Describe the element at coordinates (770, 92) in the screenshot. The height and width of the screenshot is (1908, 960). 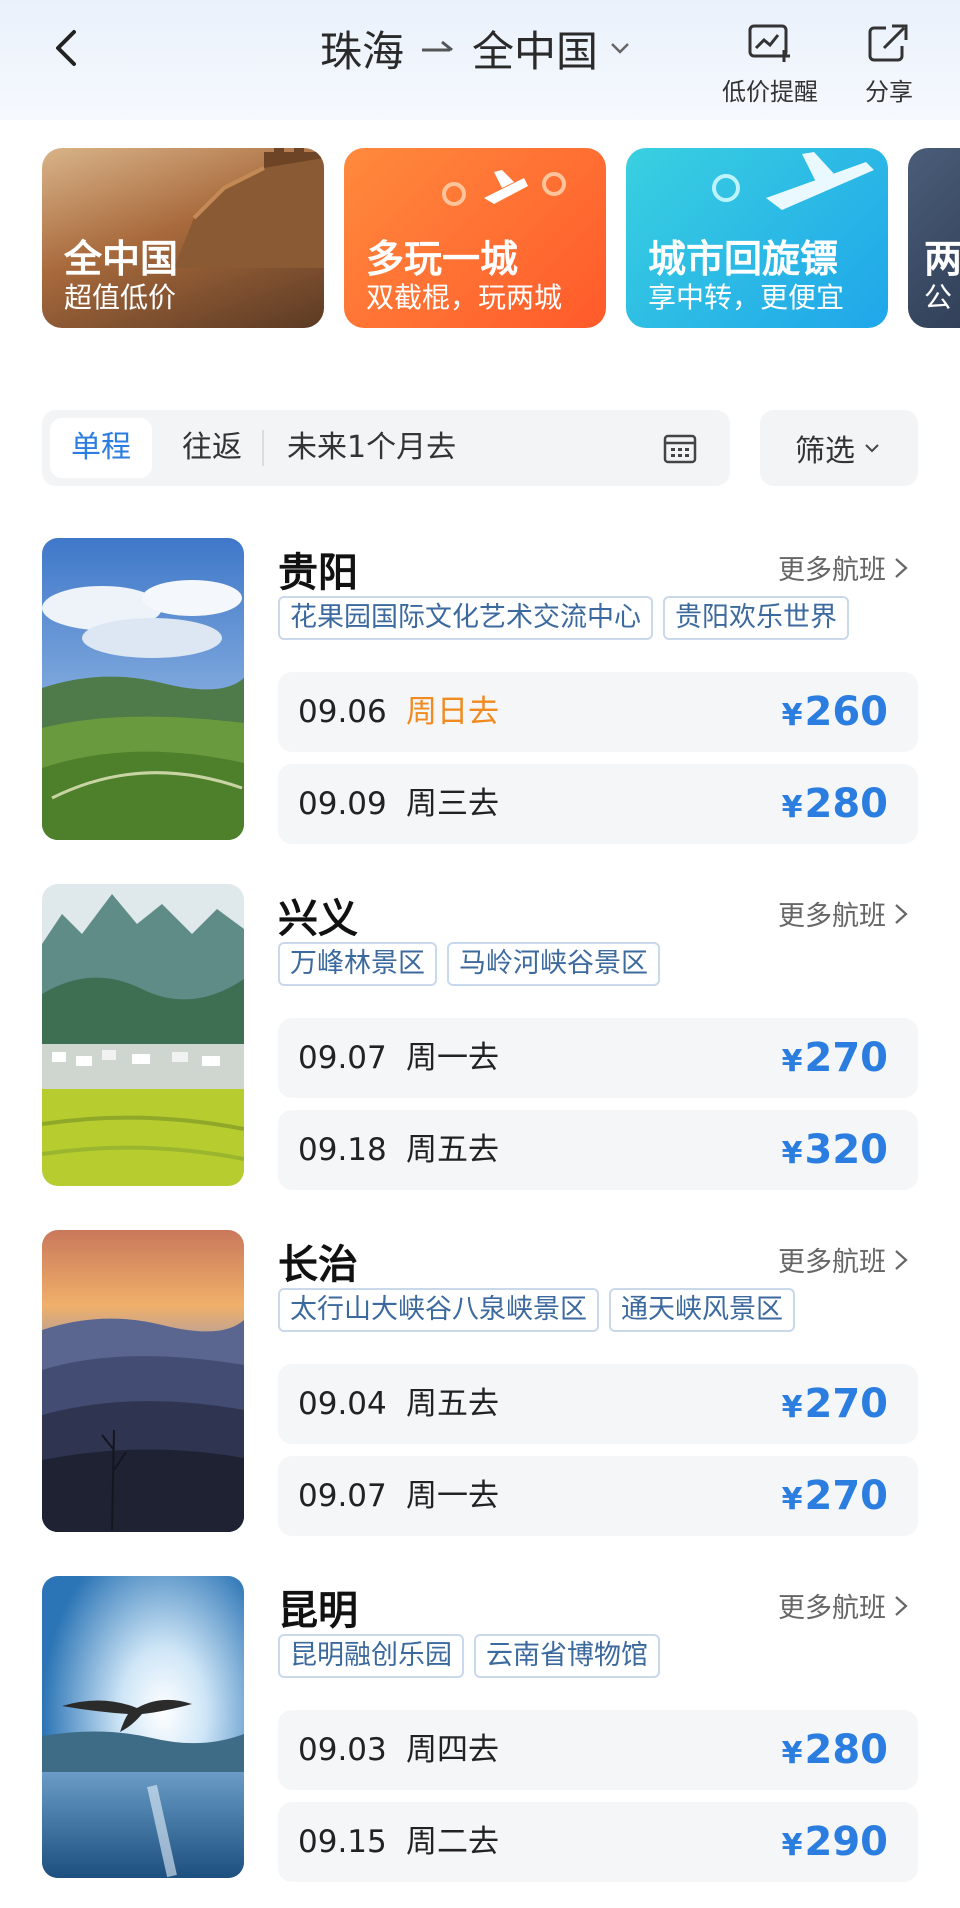
I see `price-alert-label: 低价提醒` at that location.